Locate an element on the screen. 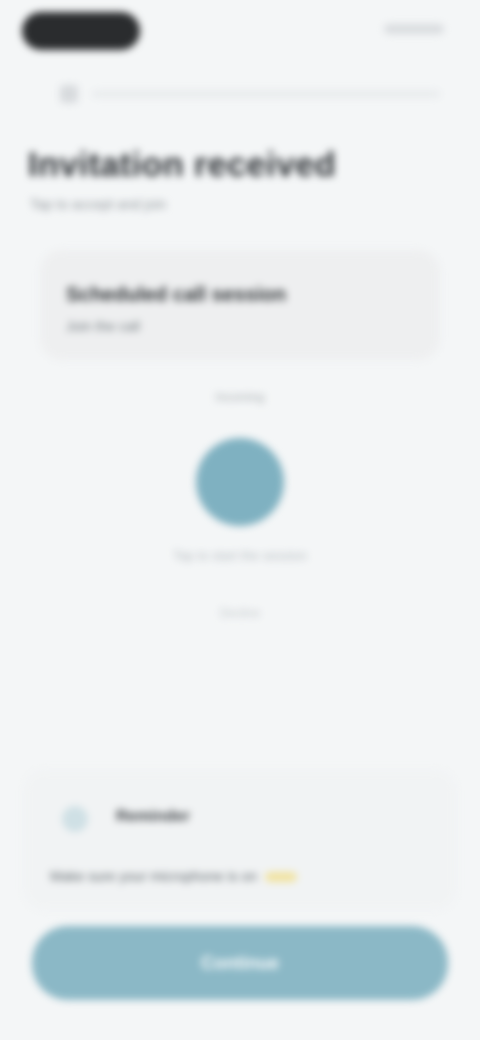 The width and height of the screenshot is (480, 1040). reminder-text: Make sure your microphone is on is located at coordinates (173, 876).